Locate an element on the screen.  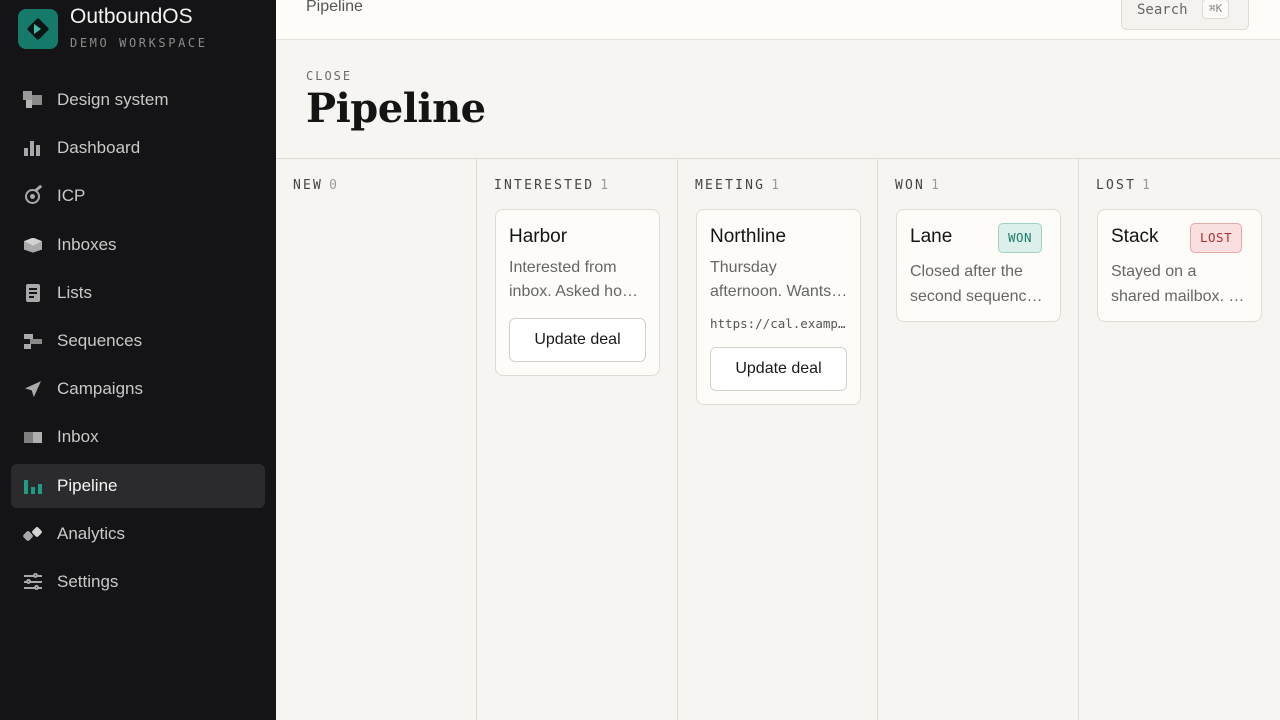
column-header: MEETING 1 is located at coordinates (737, 185).